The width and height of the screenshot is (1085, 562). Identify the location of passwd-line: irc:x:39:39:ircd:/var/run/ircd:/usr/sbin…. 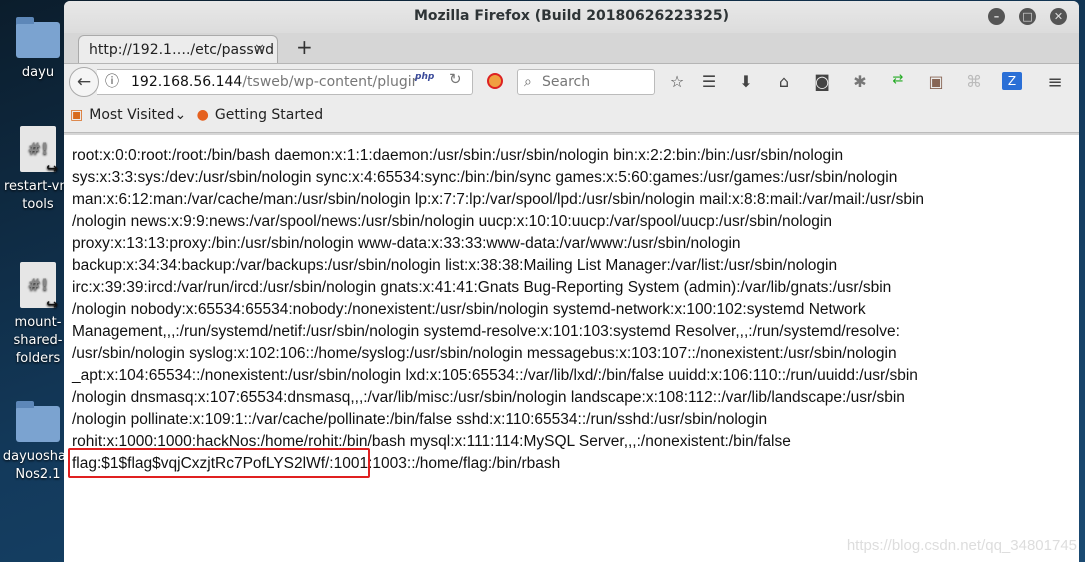
(482, 287).